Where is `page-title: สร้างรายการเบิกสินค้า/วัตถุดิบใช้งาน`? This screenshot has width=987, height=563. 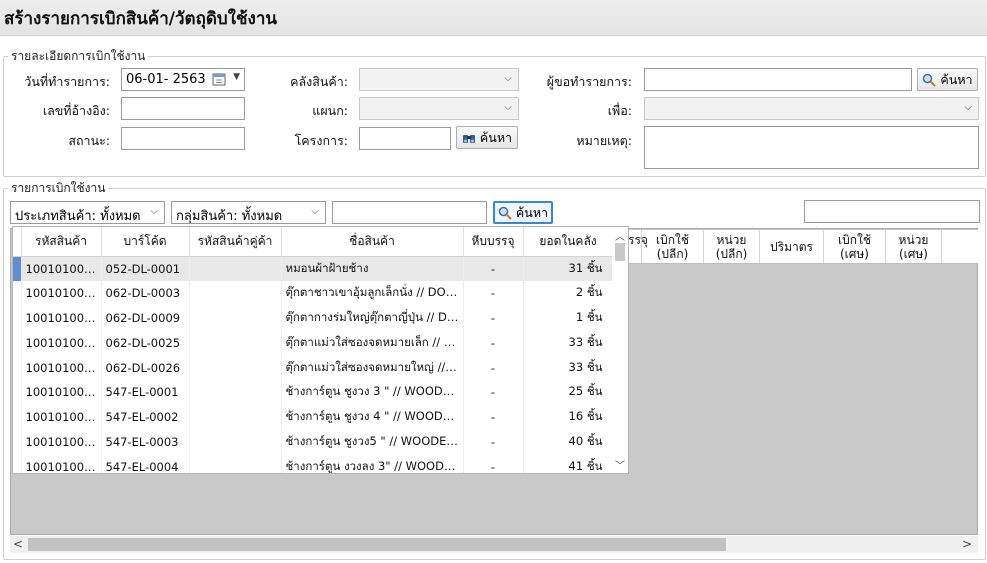 page-title: สร้างรายการเบิกสินค้า/วัตถุดิบใช้งาน is located at coordinates (140, 19).